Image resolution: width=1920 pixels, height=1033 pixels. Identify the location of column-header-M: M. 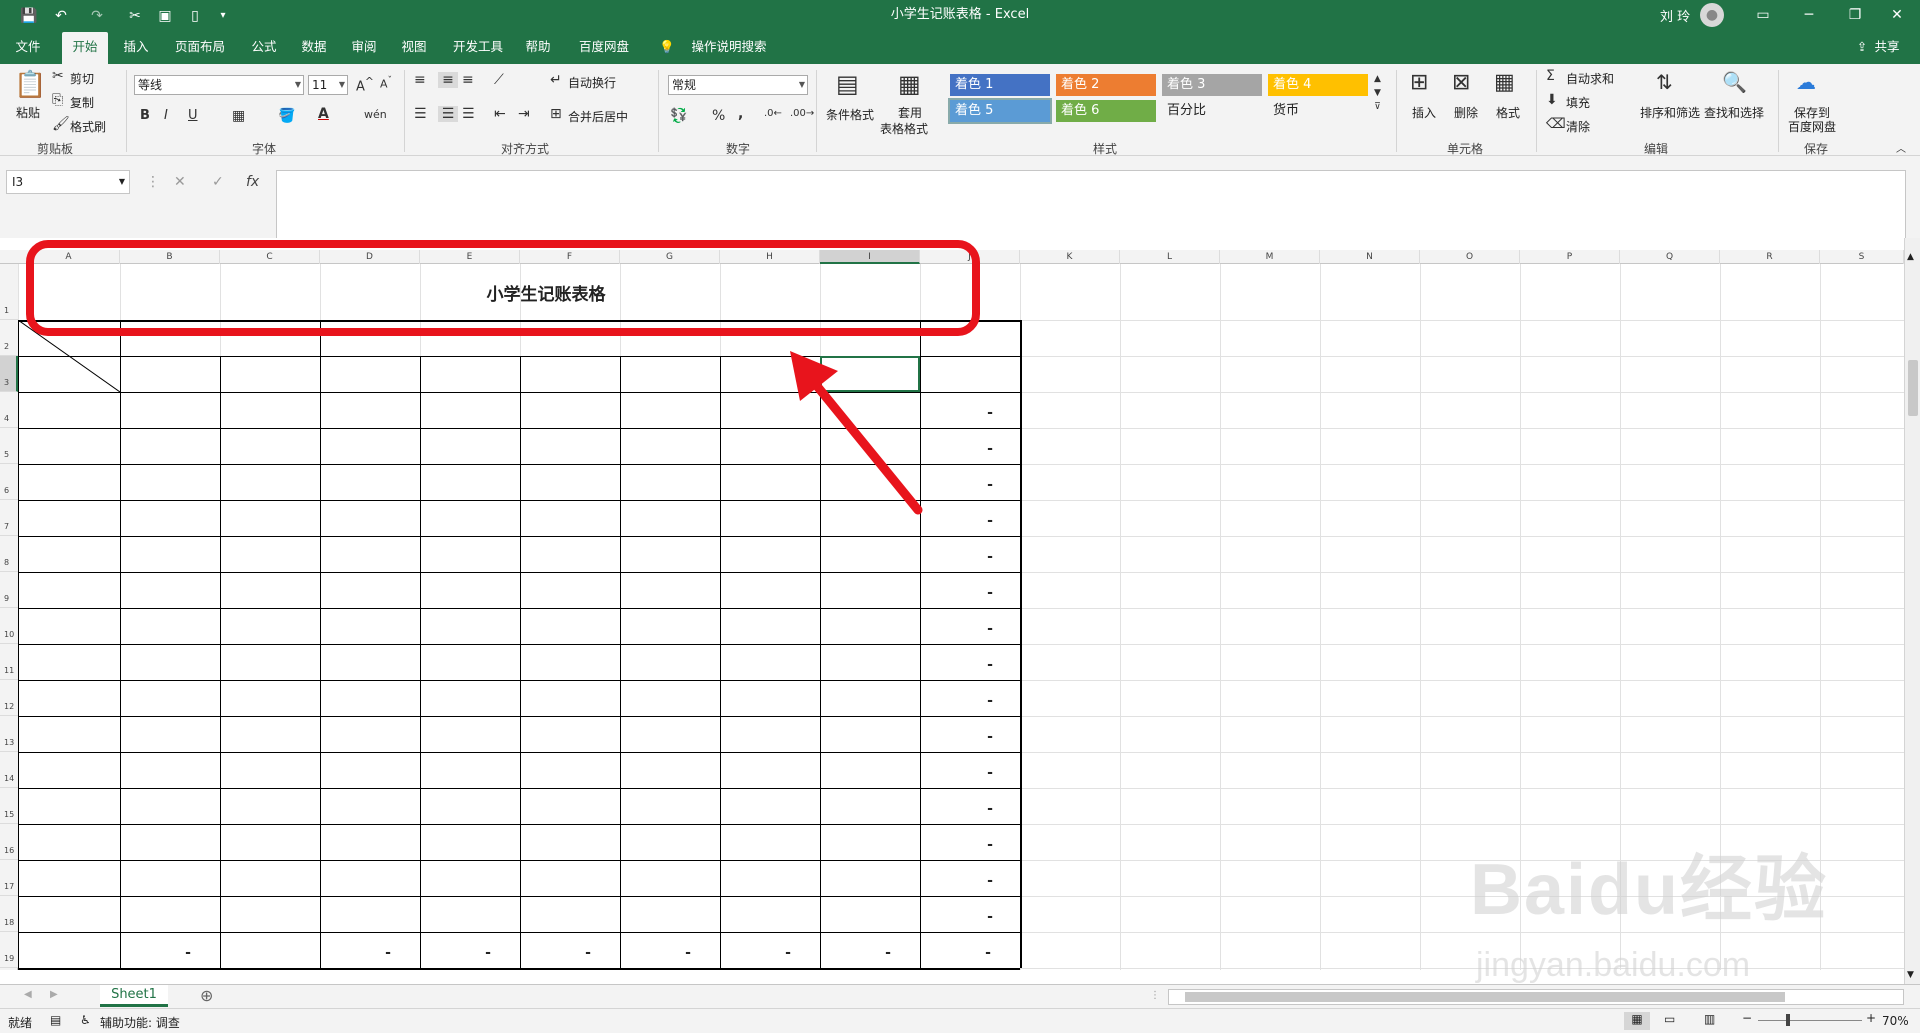
(1270, 257).